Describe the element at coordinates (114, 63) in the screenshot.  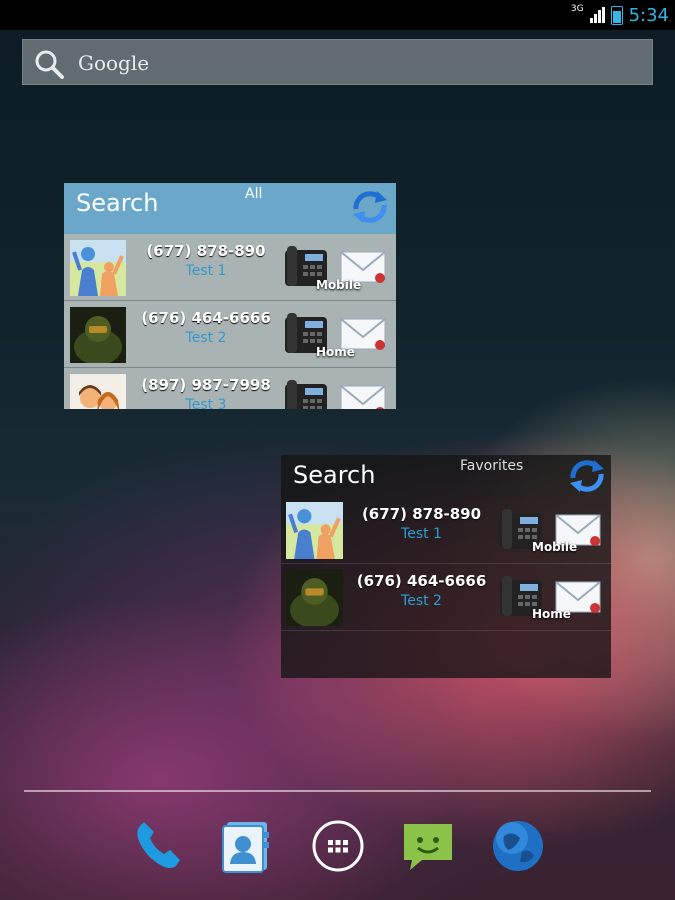
I see `google-search-label: Google` at that location.